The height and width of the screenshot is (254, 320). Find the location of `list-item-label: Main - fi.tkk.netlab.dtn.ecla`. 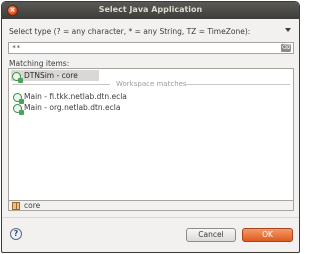

list-item-label: Main - fi.tkk.netlab.dtn.ecla is located at coordinates (75, 96).